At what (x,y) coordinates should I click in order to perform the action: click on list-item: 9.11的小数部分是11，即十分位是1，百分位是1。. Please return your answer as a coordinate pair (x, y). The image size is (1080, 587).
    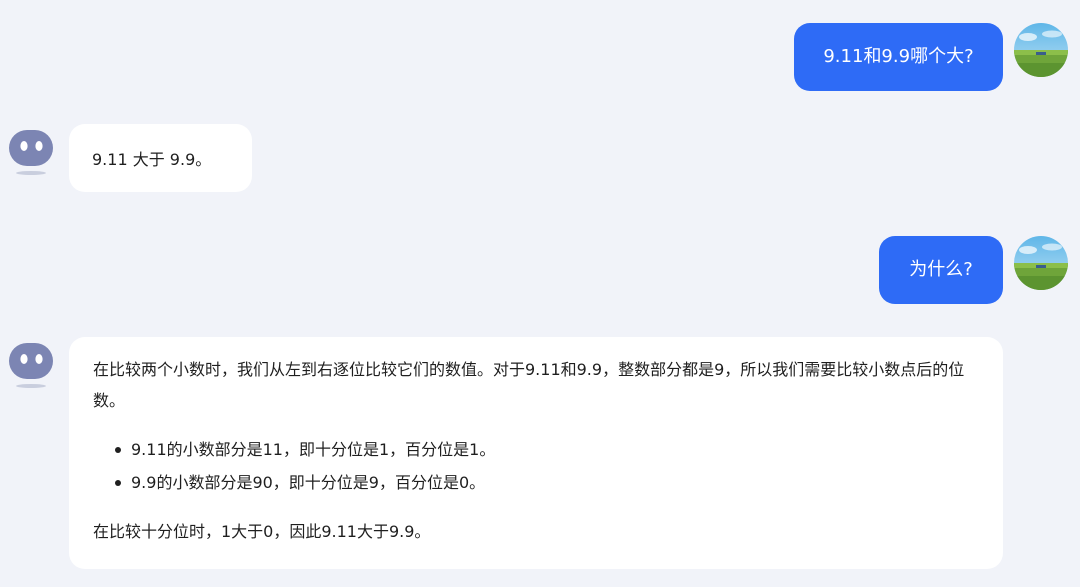
    Looking at the image, I should click on (536, 449).